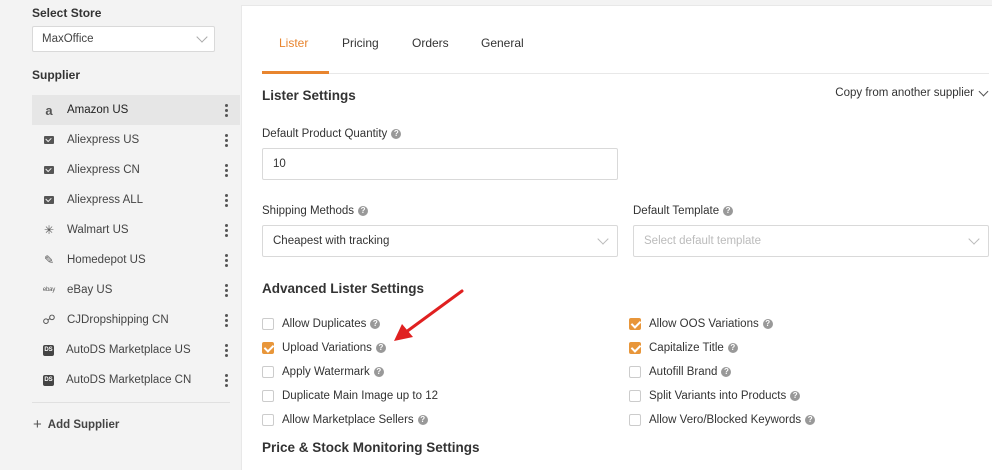 This screenshot has width=992, height=470. What do you see at coordinates (83, 424) in the screenshot?
I see `add-supplier-label: Add Supplier` at bounding box center [83, 424].